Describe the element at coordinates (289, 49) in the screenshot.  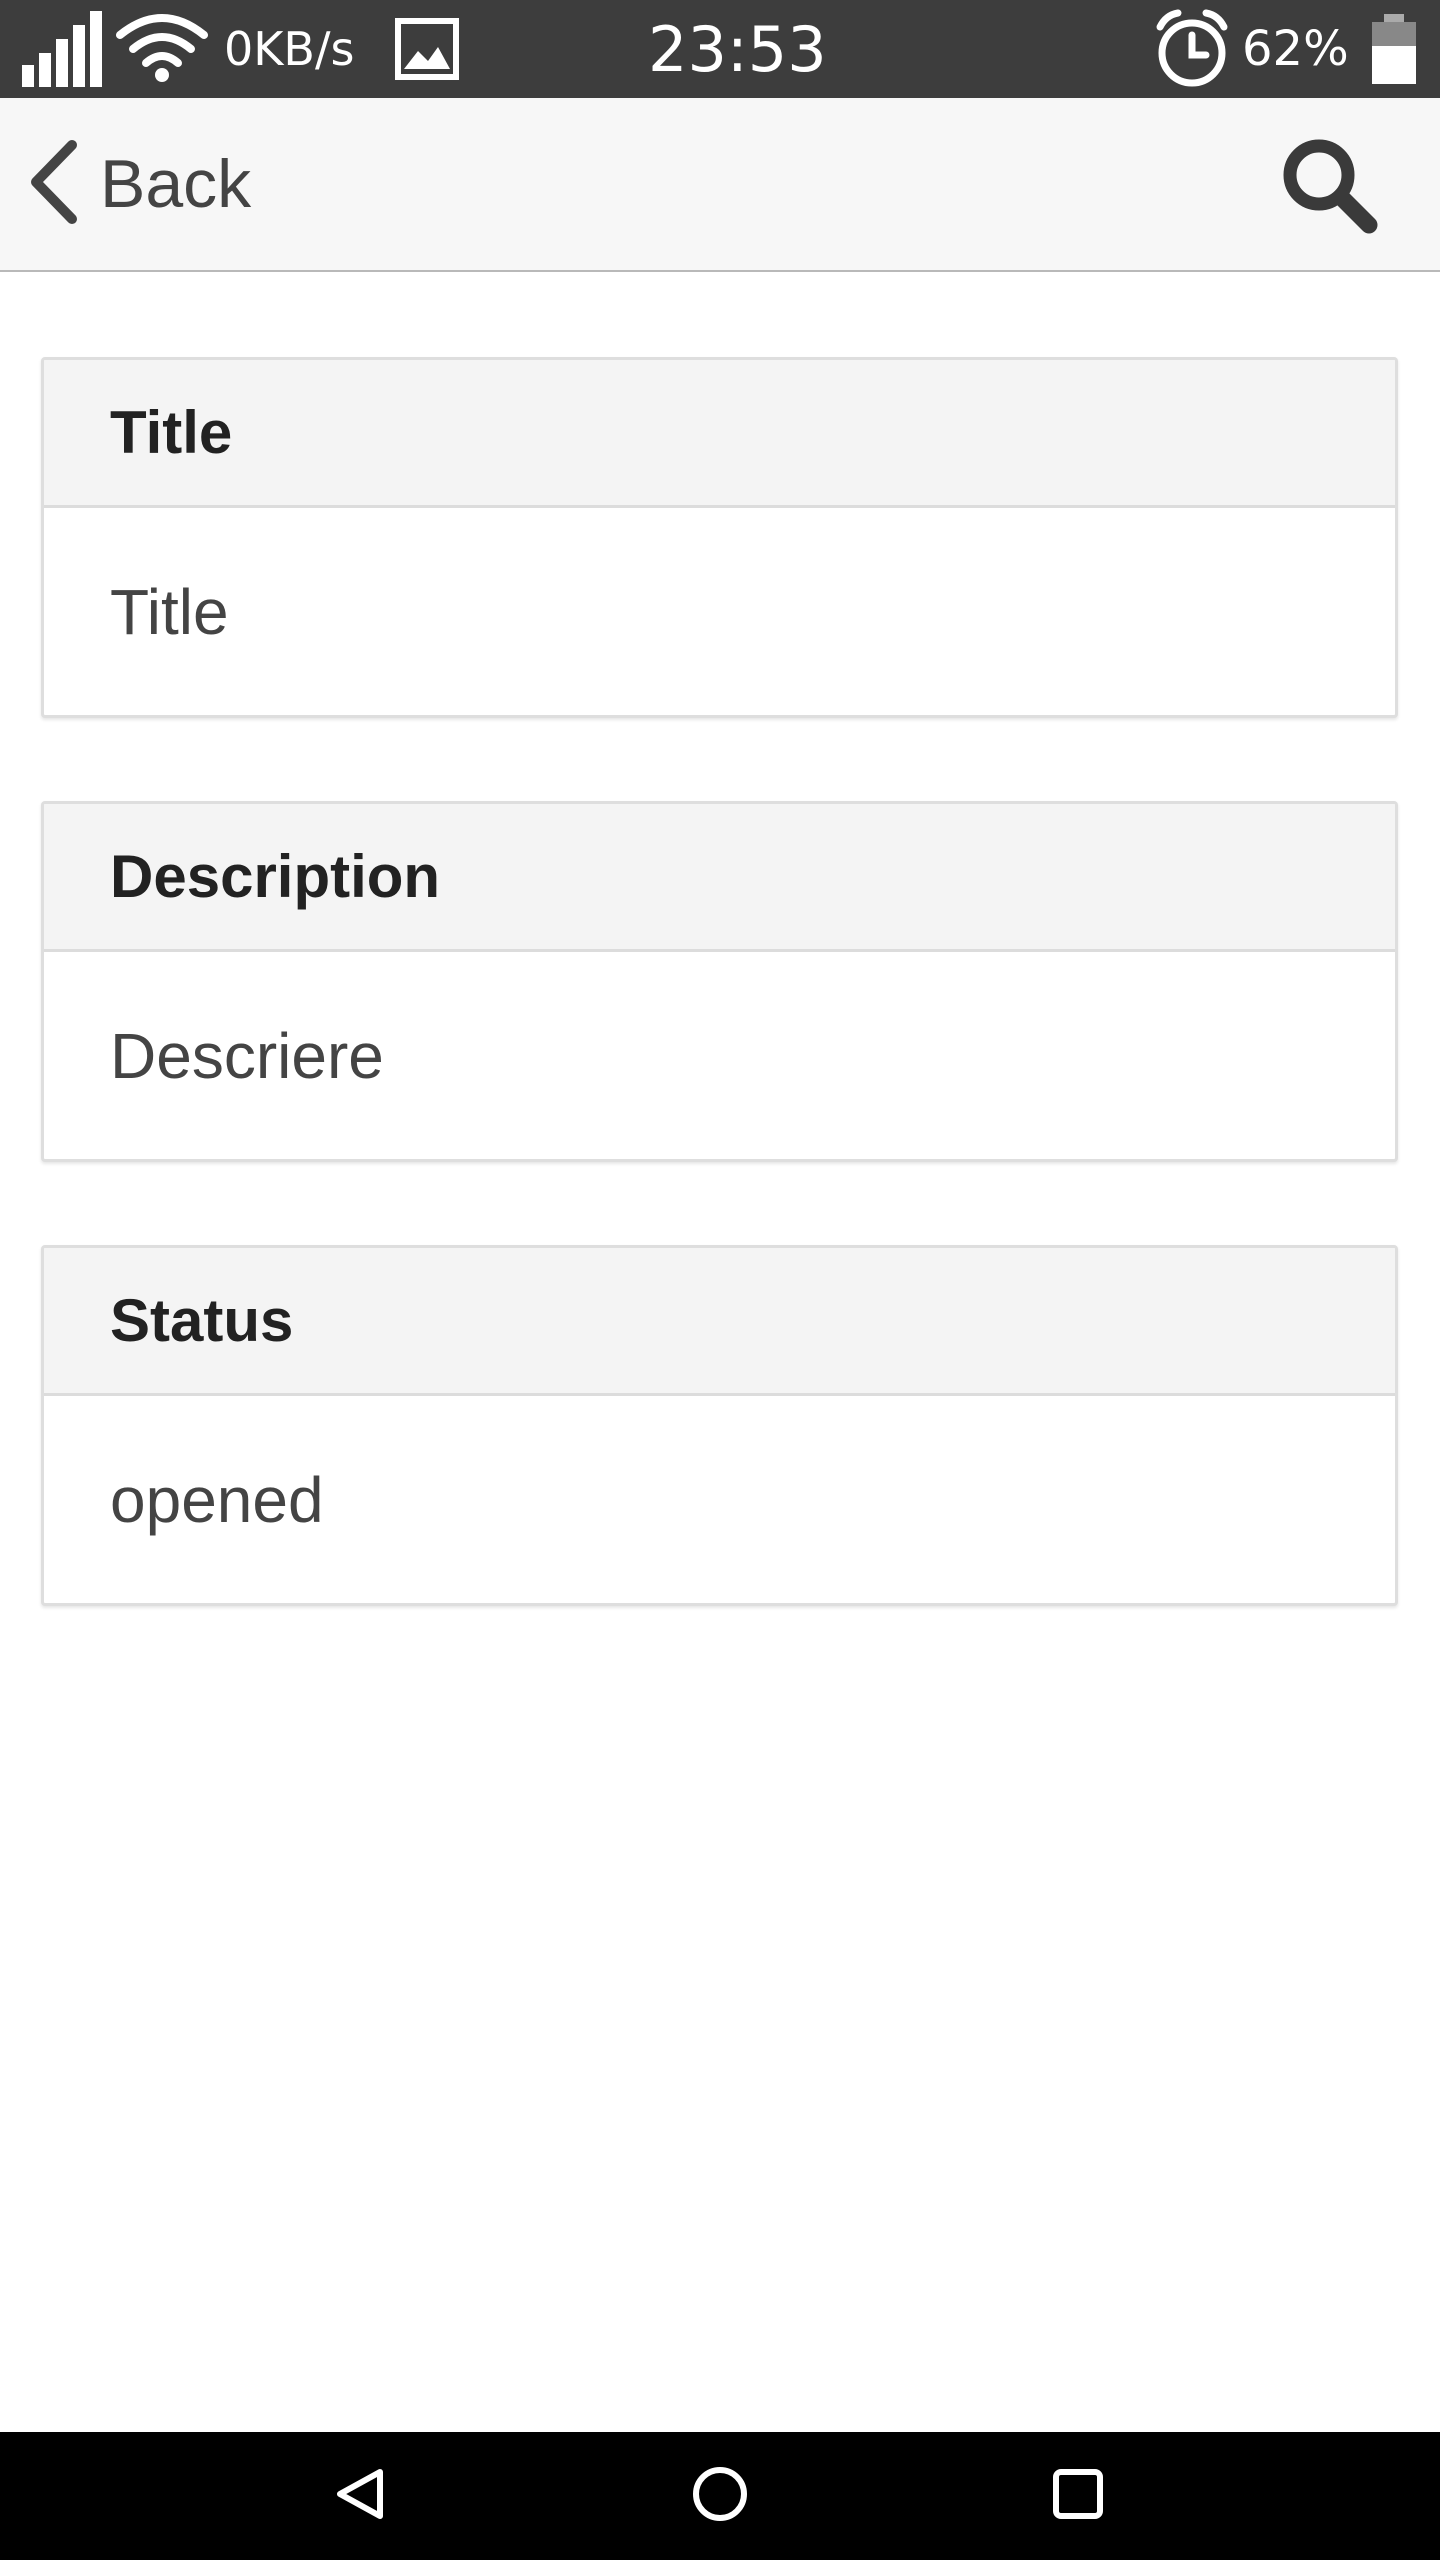
I see `net-speed: 0KB/s` at that location.